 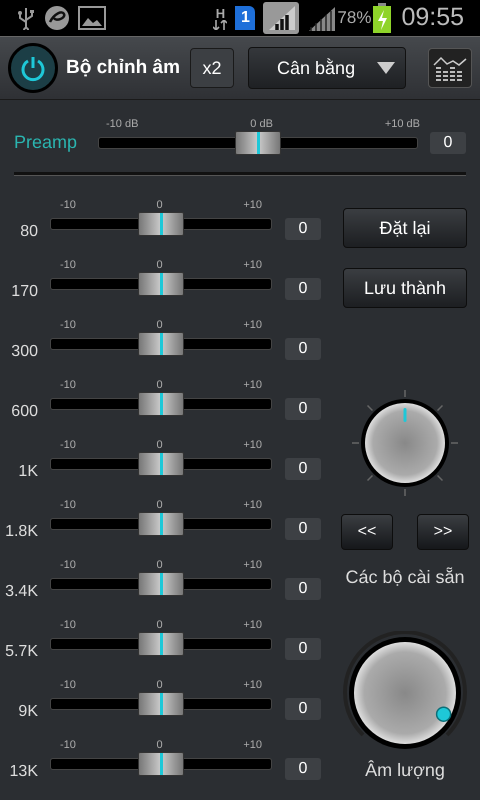 What do you see at coordinates (367, 532) in the screenshot?
I see `previous-preset-button: <<` at bounding box center [367, 532].